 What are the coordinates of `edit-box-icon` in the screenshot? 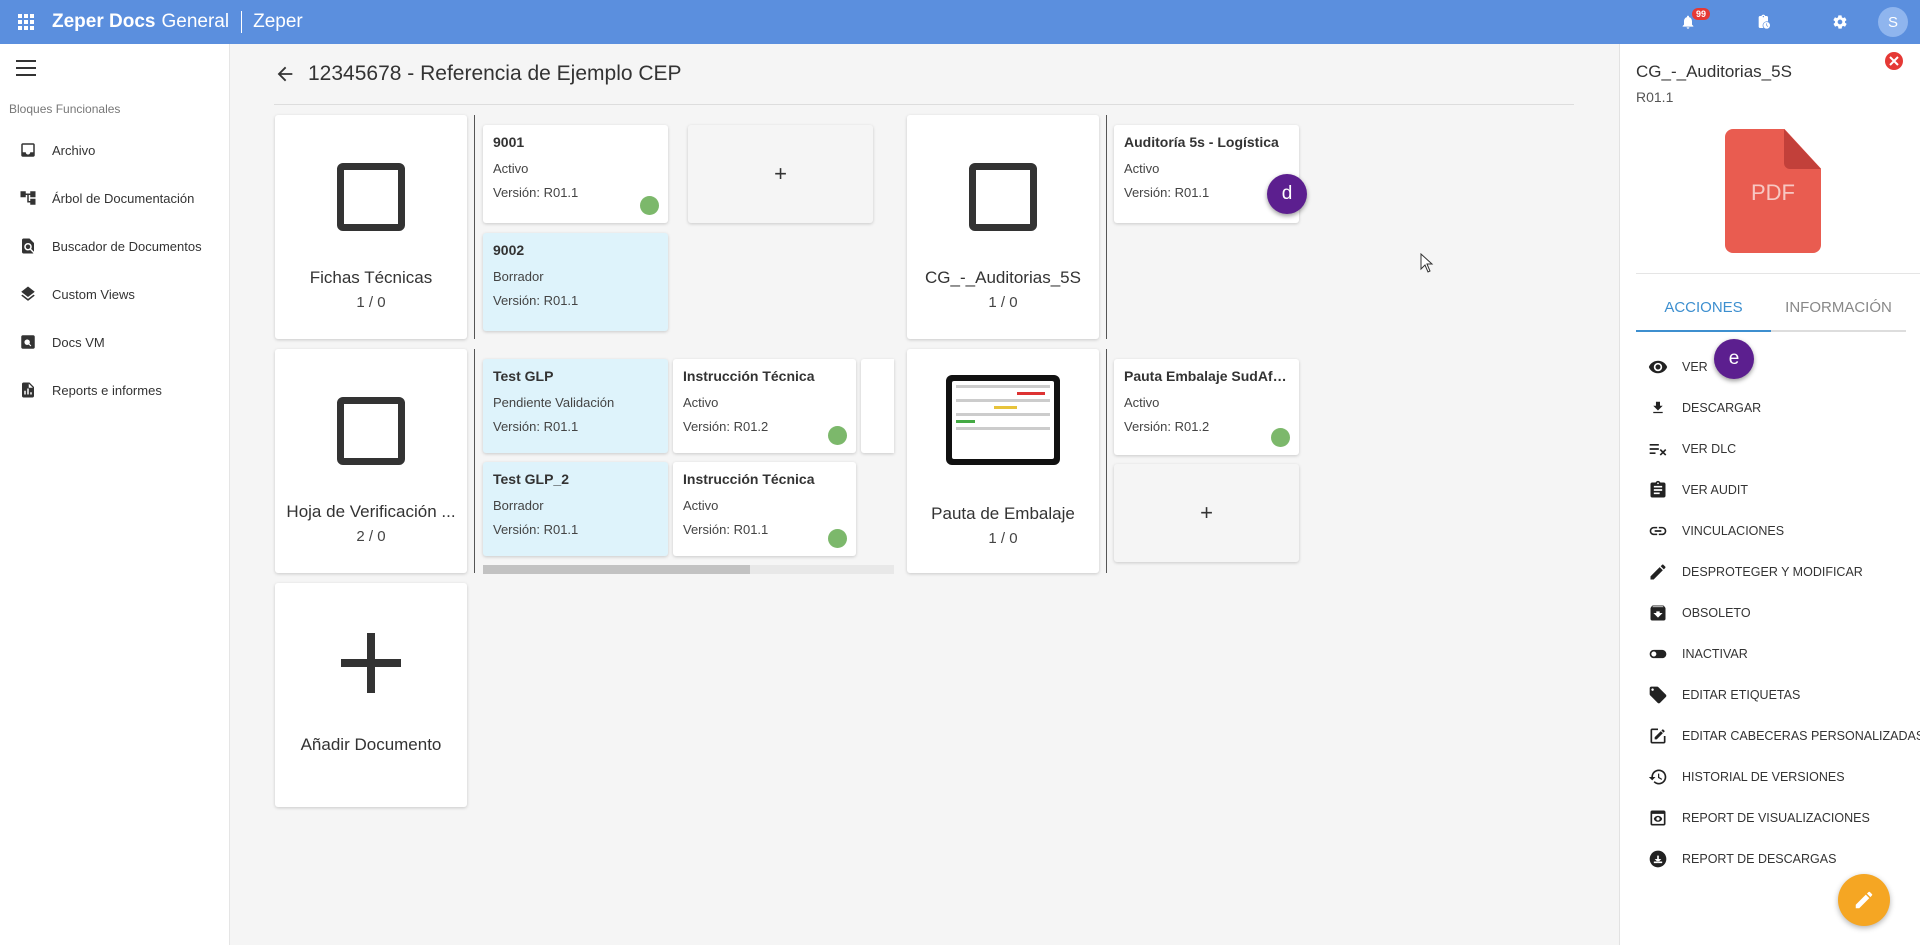 It's located at (1658, 736).